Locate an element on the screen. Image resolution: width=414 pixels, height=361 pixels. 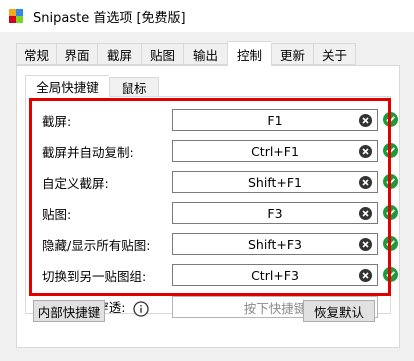
subtab-global-hotkeys: 全局快捷键 is located at coordinates (67, 86).